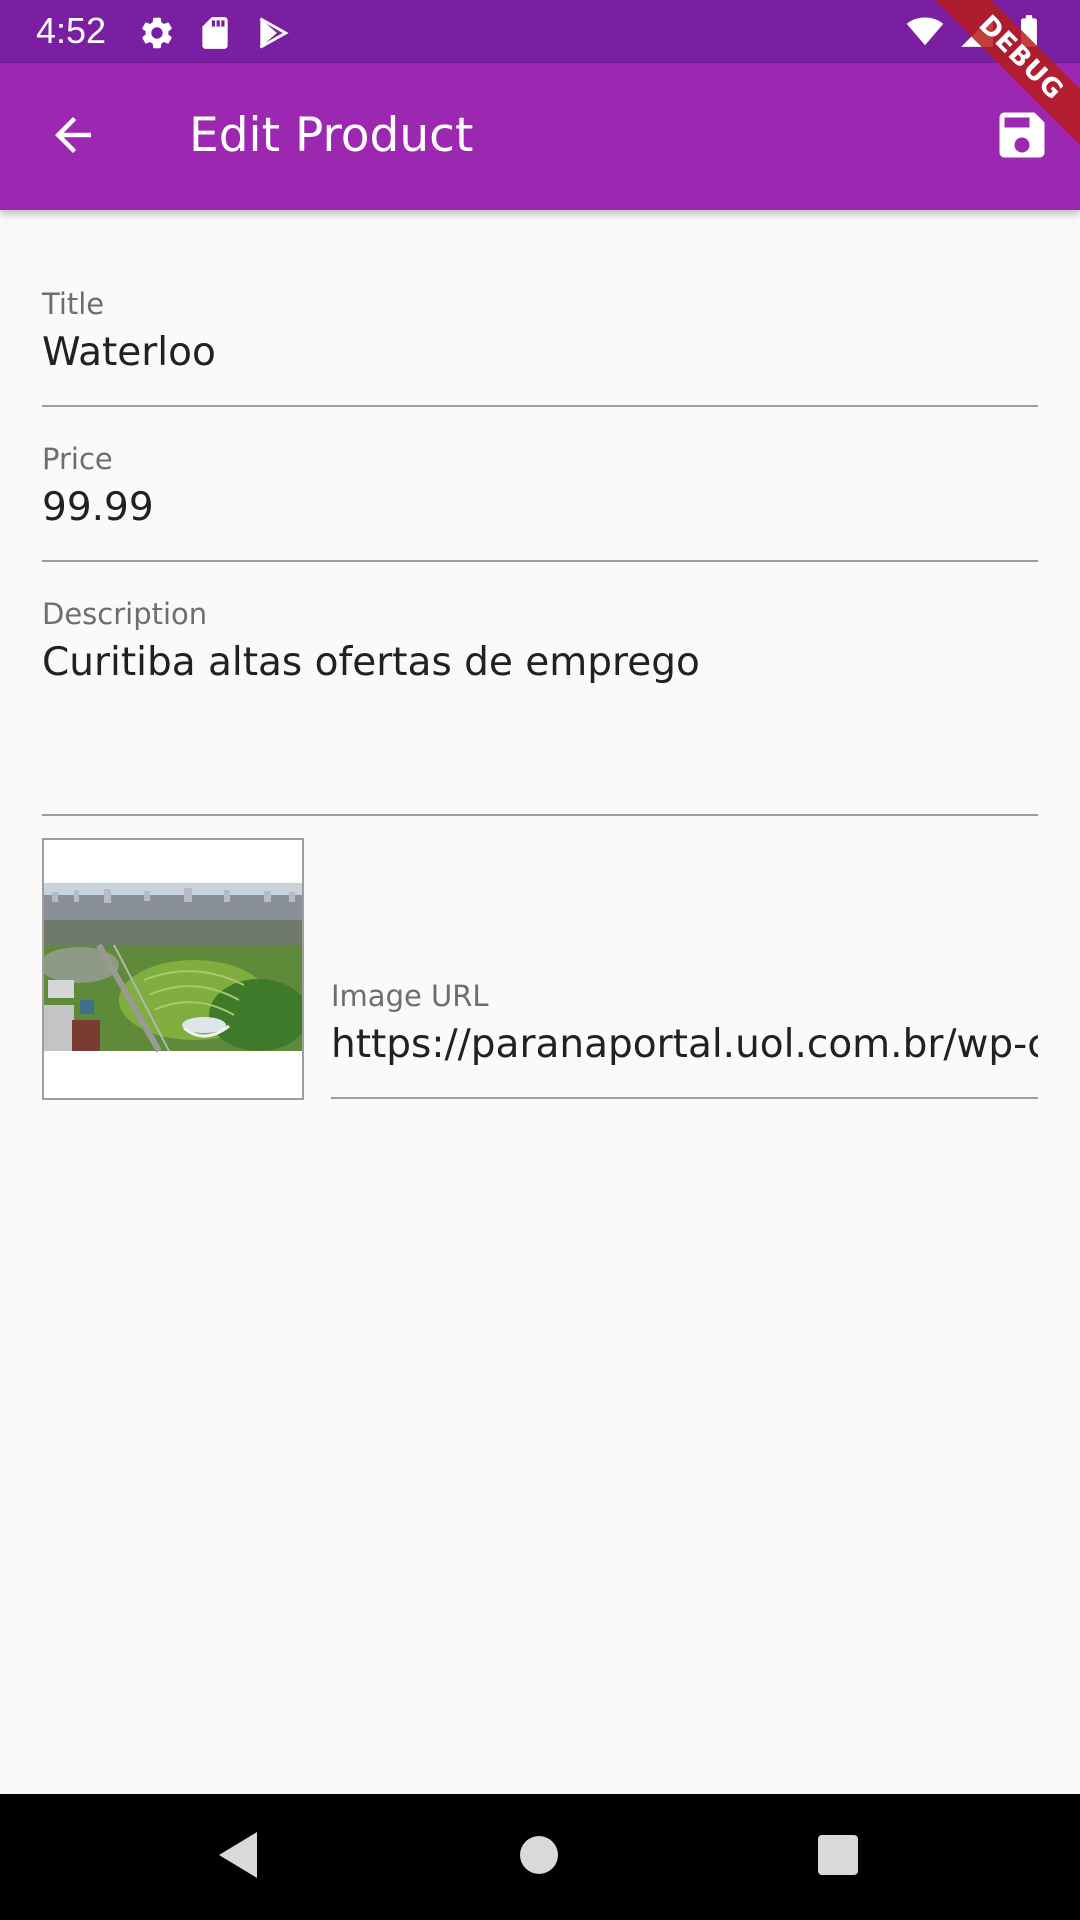  I want to click on sd-card-icon, so click(215, 33).